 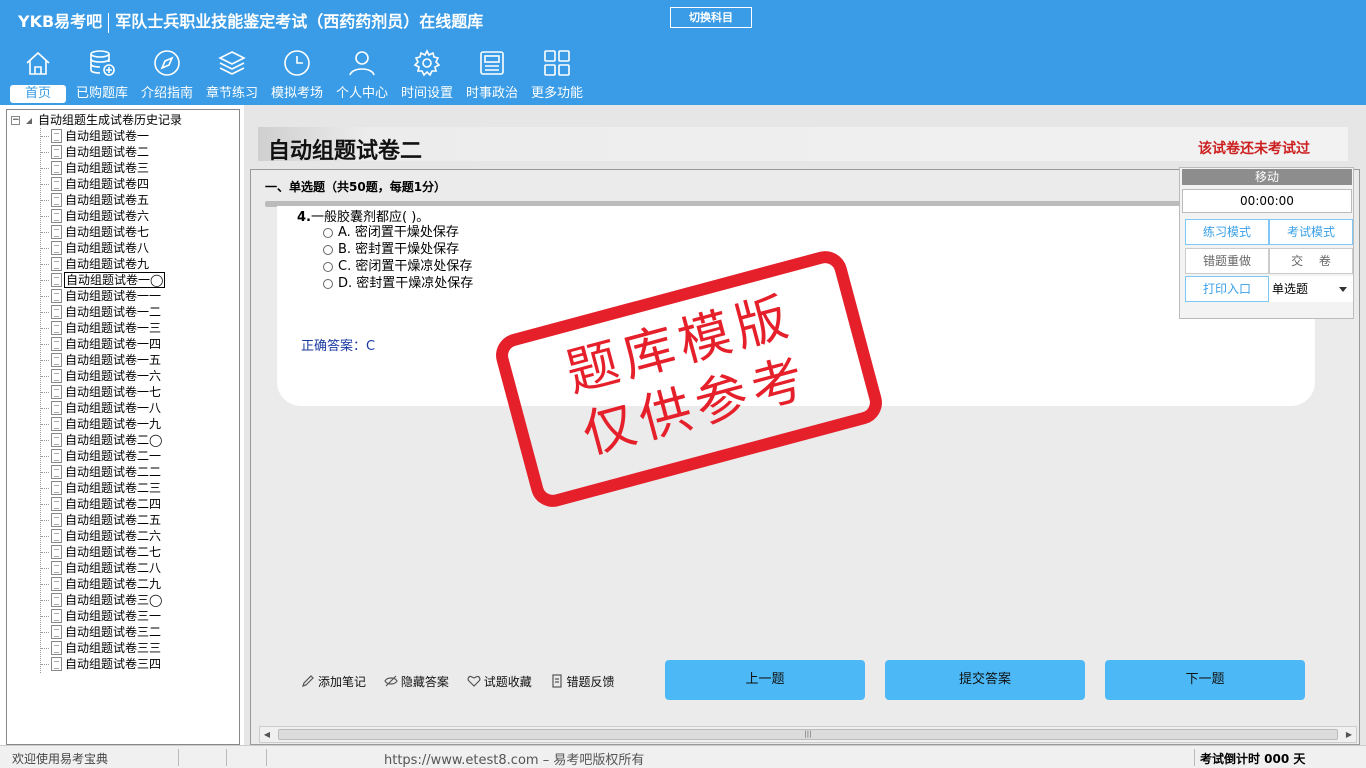 I want to click on tree-item: 自动组题试卷三一, so click(x=123, y=616).